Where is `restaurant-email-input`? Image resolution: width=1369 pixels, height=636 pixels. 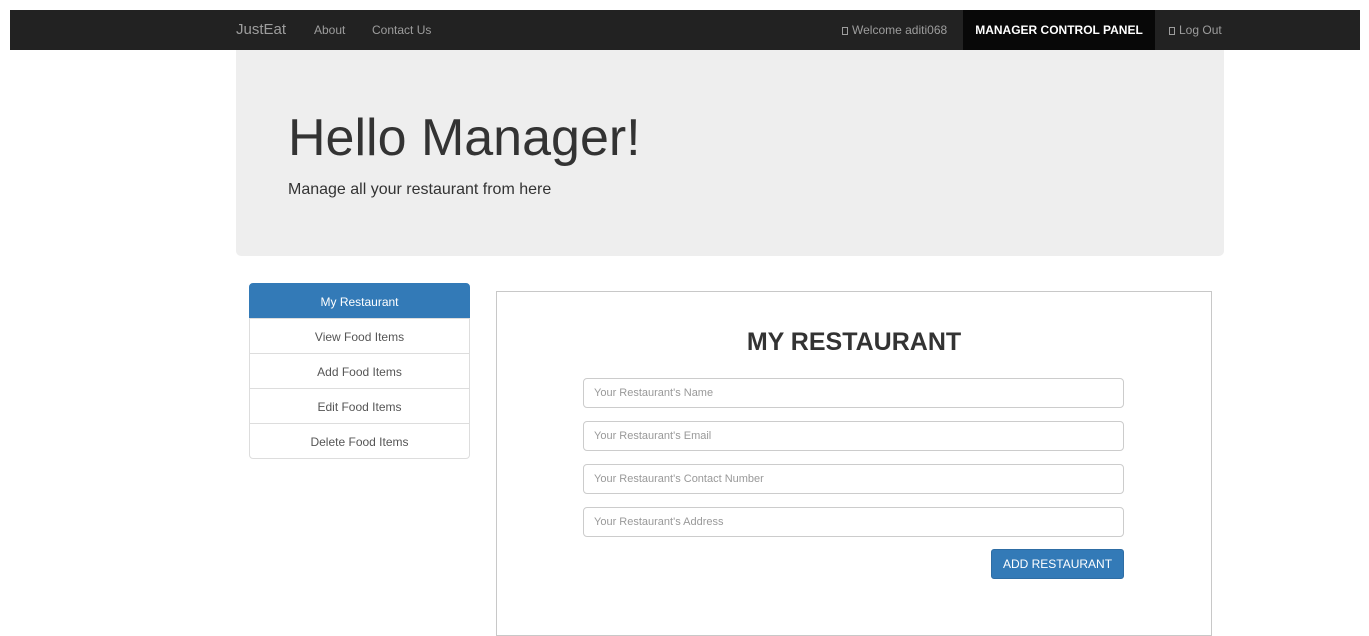
restaurant-email-input is located at coordinates (853, 436).